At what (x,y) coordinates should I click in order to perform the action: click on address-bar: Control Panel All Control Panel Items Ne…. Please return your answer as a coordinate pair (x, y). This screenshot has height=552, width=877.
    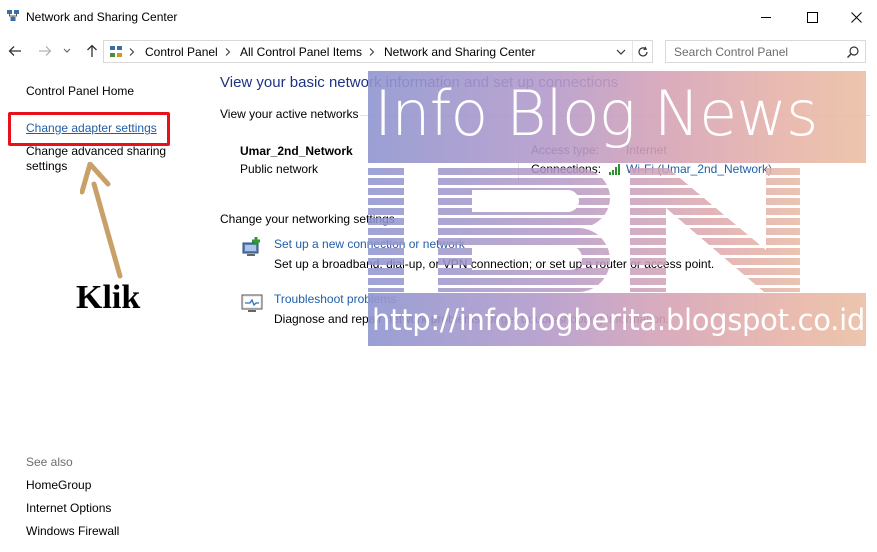
    Looking at the image, I should click on (378, 51).